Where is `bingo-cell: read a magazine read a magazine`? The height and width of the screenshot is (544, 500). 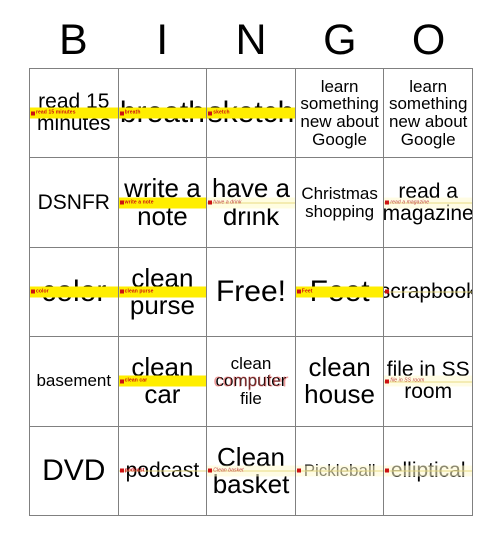 bingo-cell: read a magazine read a magazine is located at coordinates (428, 203).